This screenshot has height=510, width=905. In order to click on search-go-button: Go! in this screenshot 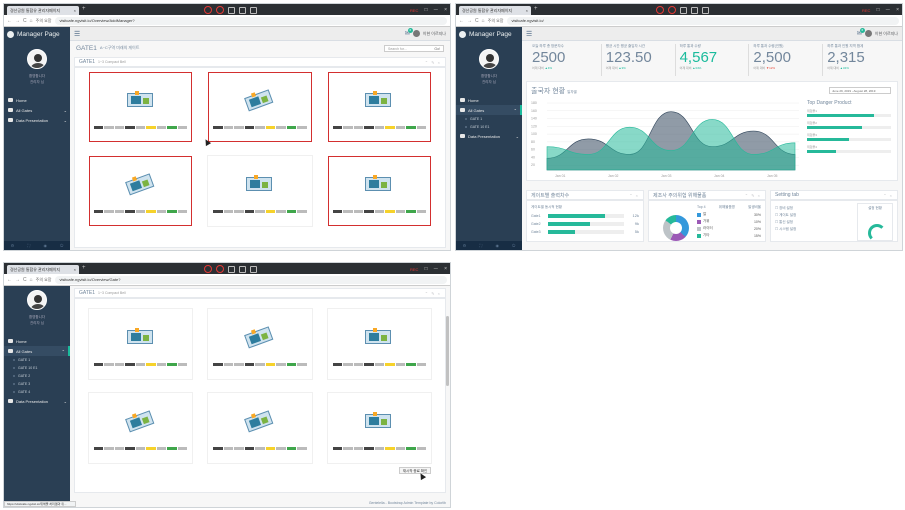, I will do `click(437, 49)`.